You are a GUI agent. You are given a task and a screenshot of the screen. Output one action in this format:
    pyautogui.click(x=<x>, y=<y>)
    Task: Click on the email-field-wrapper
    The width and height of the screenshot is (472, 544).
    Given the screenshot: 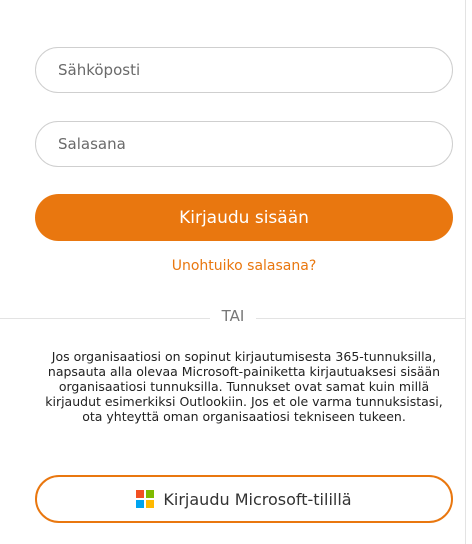 What is the action you would take?
    pyautogui.click(x=244, y=70)
    